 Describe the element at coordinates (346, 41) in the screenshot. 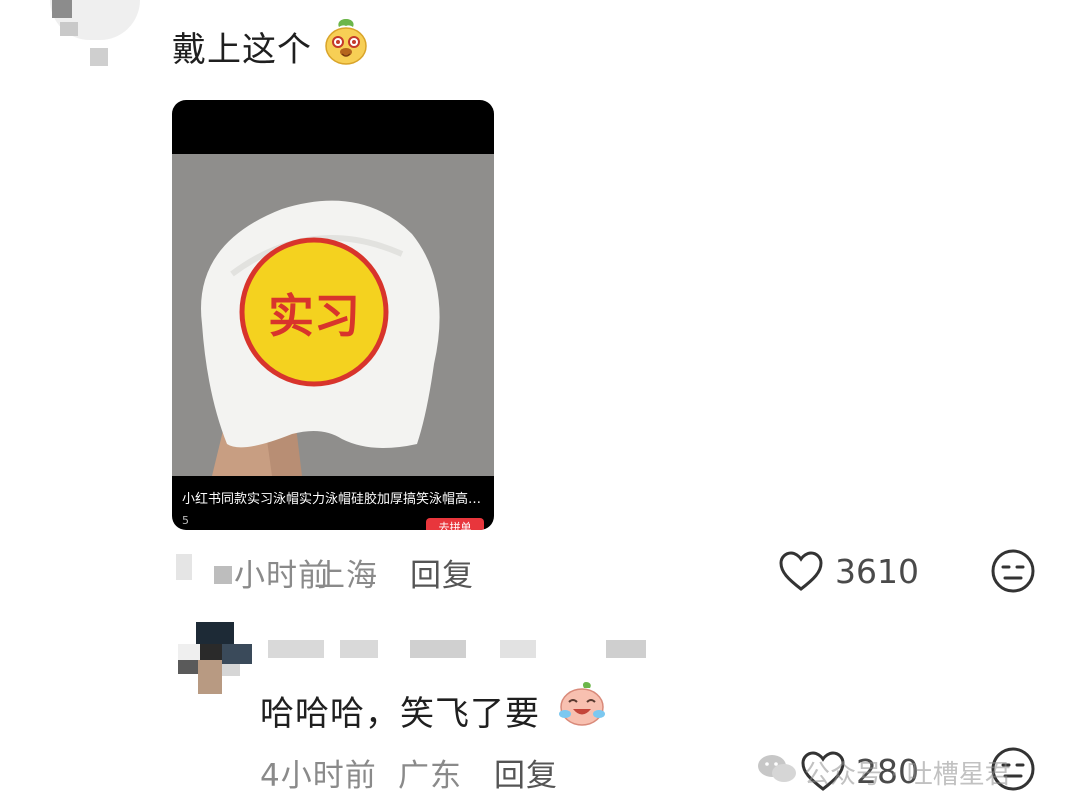

I see `mango-face-emoji` at that location.